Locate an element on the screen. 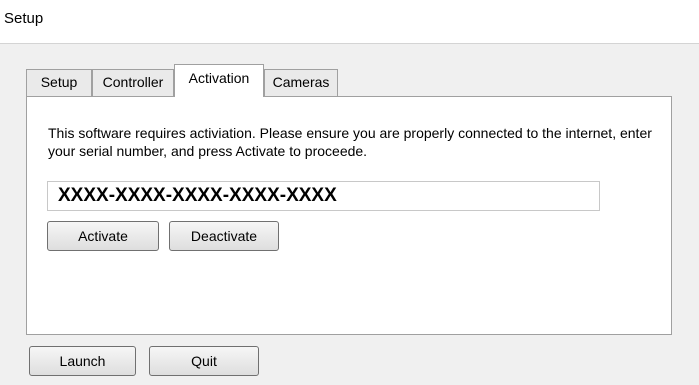 This screenshot has height=385, width=699. serial-number-input is located at coordinates (323, 196).